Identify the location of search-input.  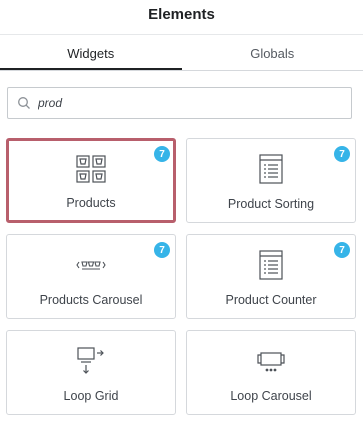
(178, 103).